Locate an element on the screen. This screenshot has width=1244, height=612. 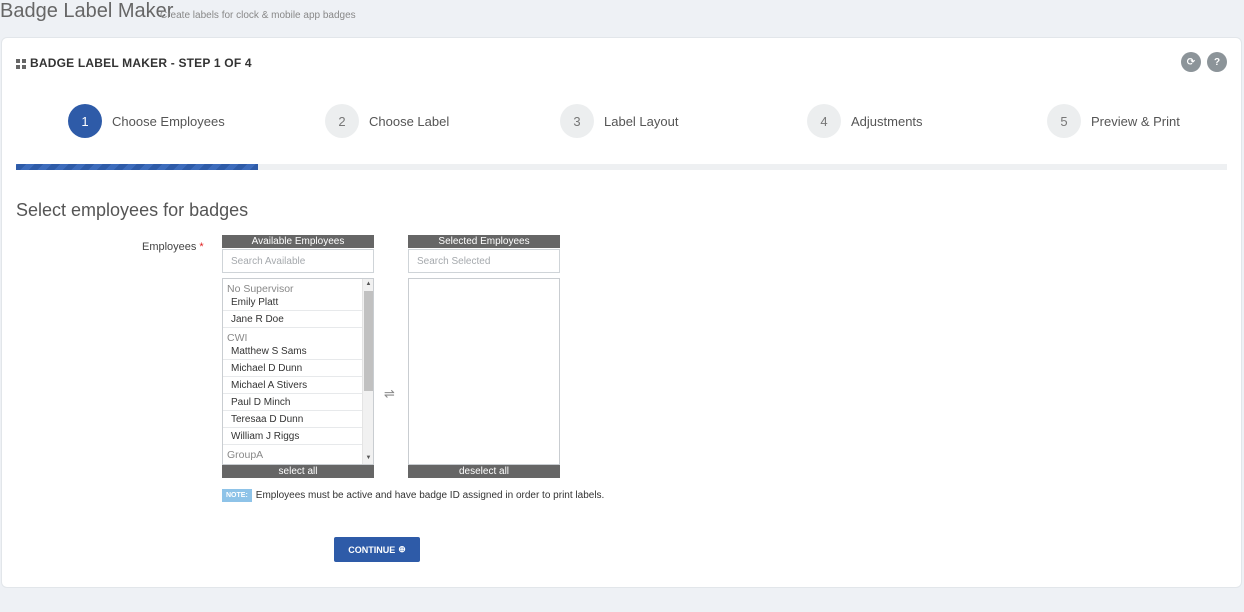
employee-option: William J Riggs is located at coordinates (298, 436).